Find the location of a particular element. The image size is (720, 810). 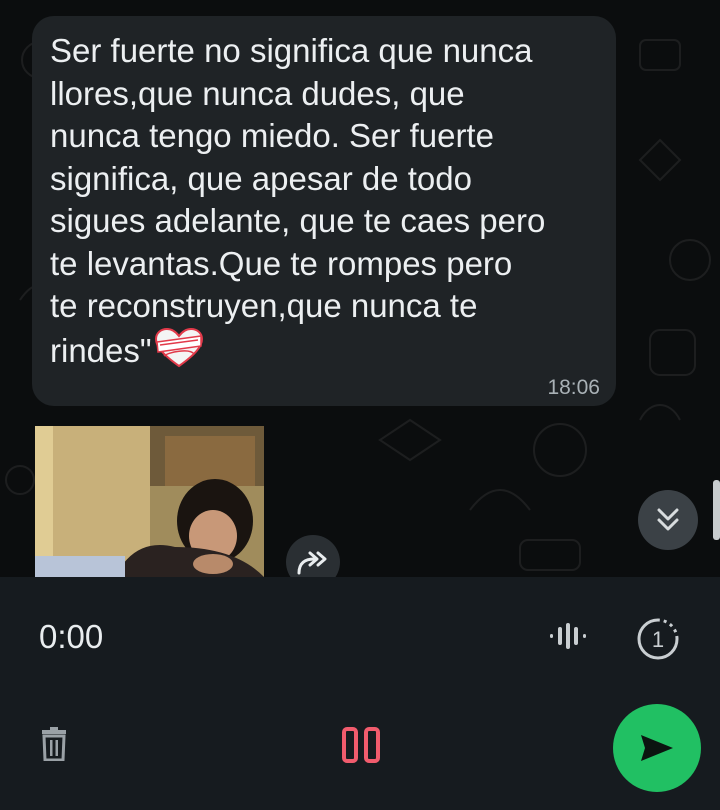

forward-icon is located at coordinates (312, 563).